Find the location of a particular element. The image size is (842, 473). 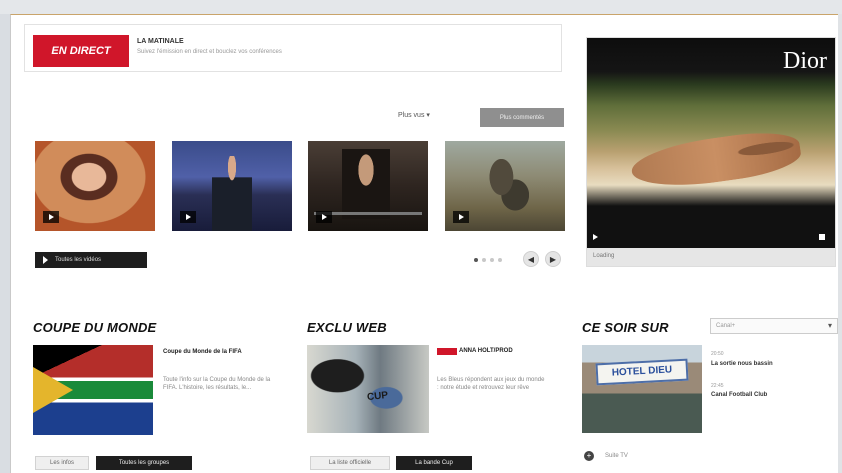

exclu-tag is located at coordinates (447, 351).